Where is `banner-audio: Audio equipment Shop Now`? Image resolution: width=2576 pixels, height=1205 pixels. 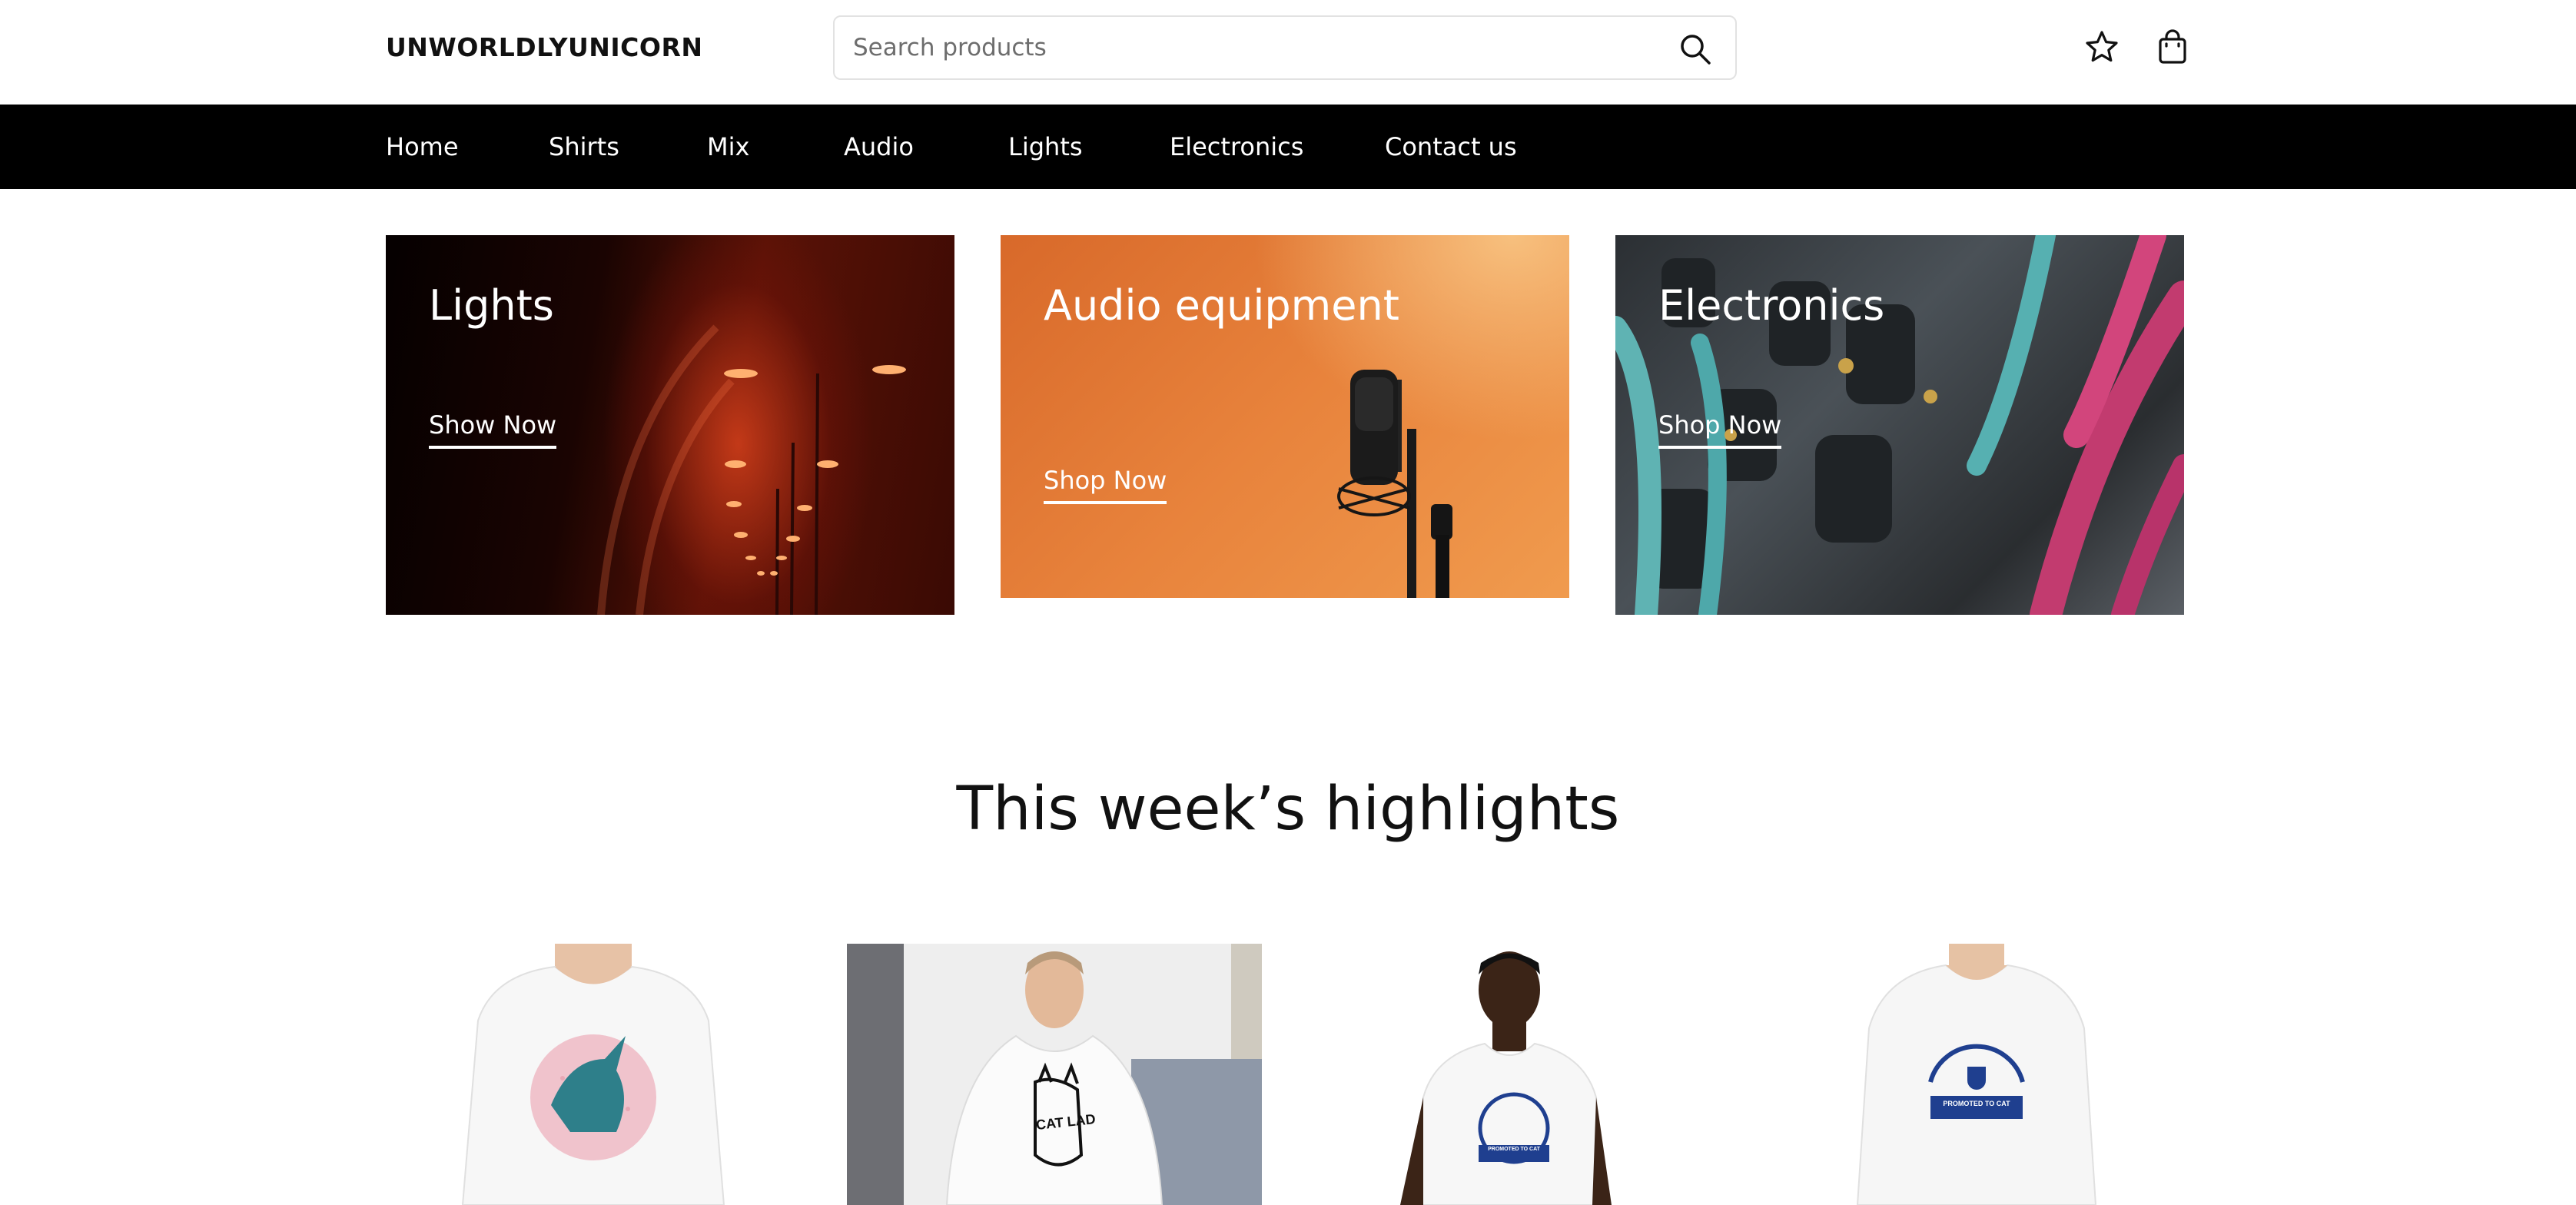
banner-audio: Audio equipment Shop Now is located at coordinates (1285, 417).